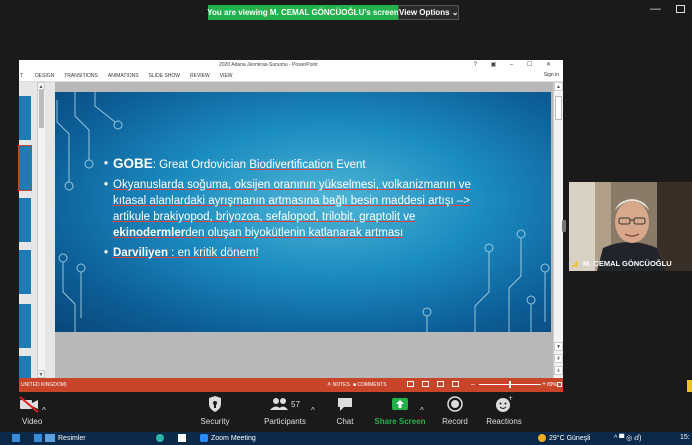 Image resolution: width=692 pixels, height=445 pixels. I want to click on pdf-icon, so click(182, 438).